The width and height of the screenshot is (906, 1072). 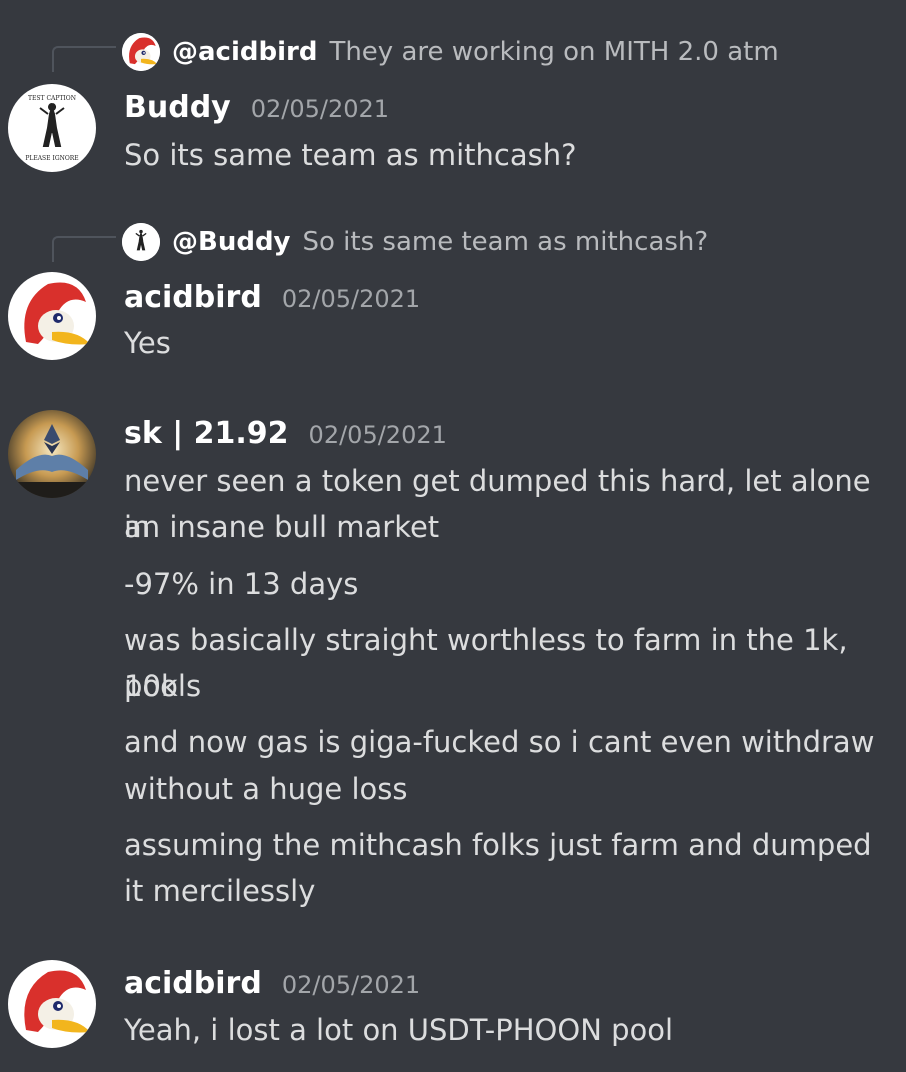 What do you see at coordinates (141, 242) in the screenshot?
I see `buddy-mini-avatar` at bounding box center [141, 242].